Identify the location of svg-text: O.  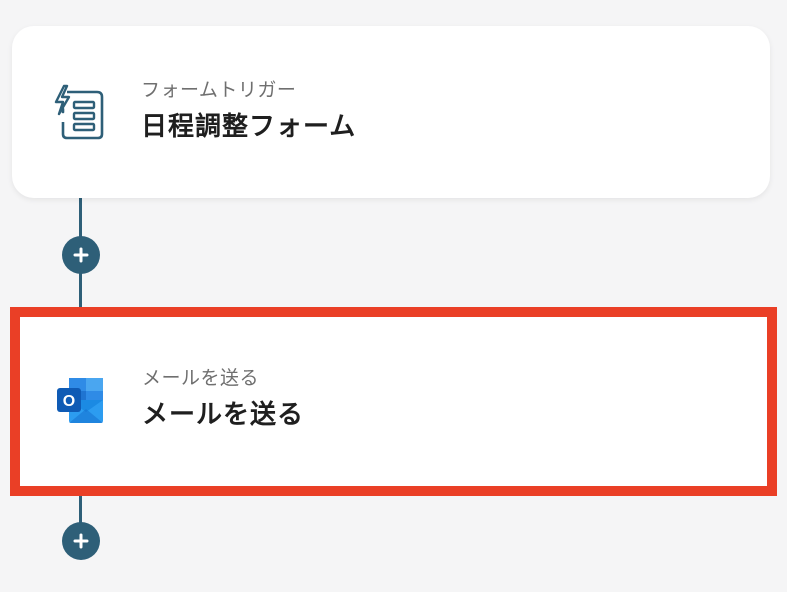
(69, 401).